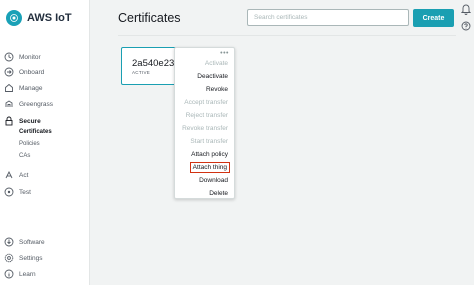 The height and width of the screenshot is (285, 474). I want to click on menu-item-attach-thing: Attach thing, so click(209, 167).